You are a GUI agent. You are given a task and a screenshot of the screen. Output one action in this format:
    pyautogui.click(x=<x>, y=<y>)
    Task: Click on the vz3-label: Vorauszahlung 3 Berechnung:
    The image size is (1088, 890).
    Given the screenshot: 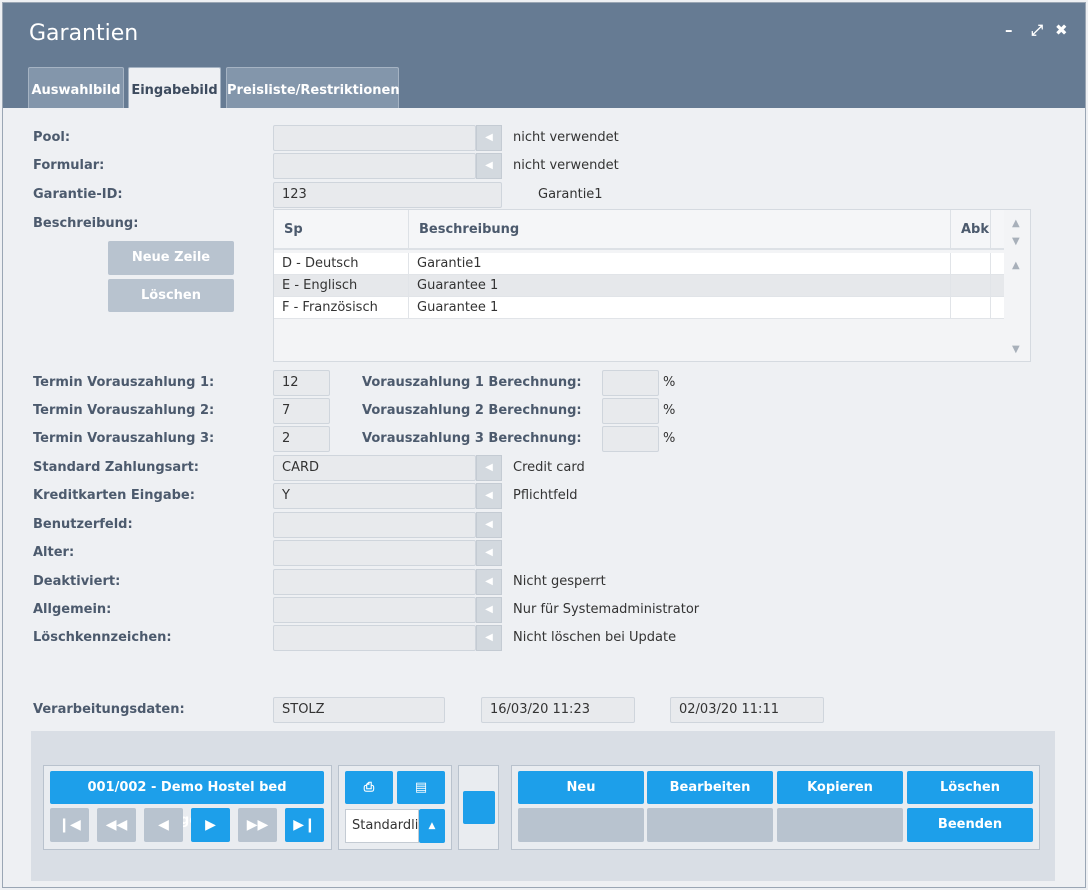 What is the action you would take?
    pyautogui.click(x=472, y=438)
    